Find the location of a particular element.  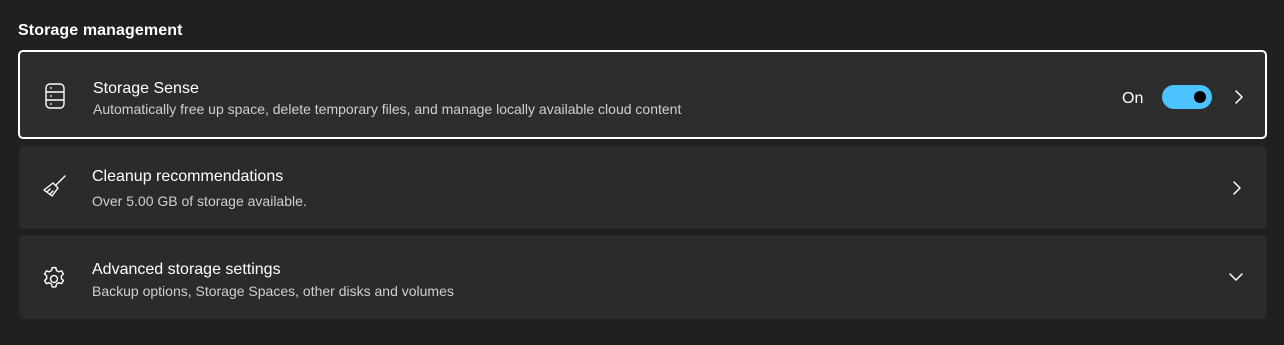

broom-icon is located at coordinates (54, 187).